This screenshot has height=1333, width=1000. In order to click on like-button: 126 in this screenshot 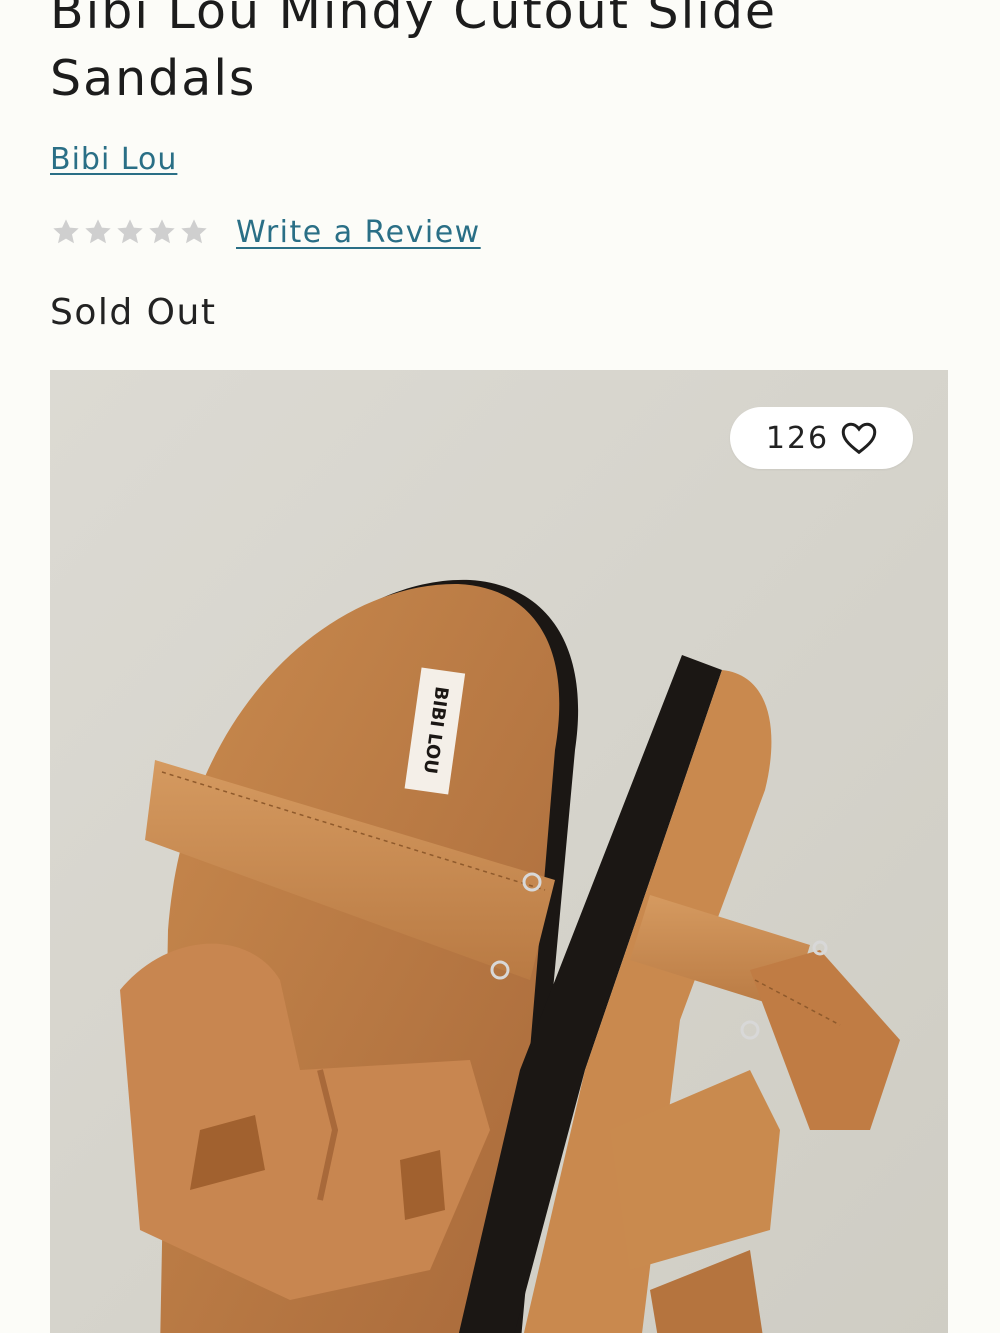, I will do `click(821, 438)`.